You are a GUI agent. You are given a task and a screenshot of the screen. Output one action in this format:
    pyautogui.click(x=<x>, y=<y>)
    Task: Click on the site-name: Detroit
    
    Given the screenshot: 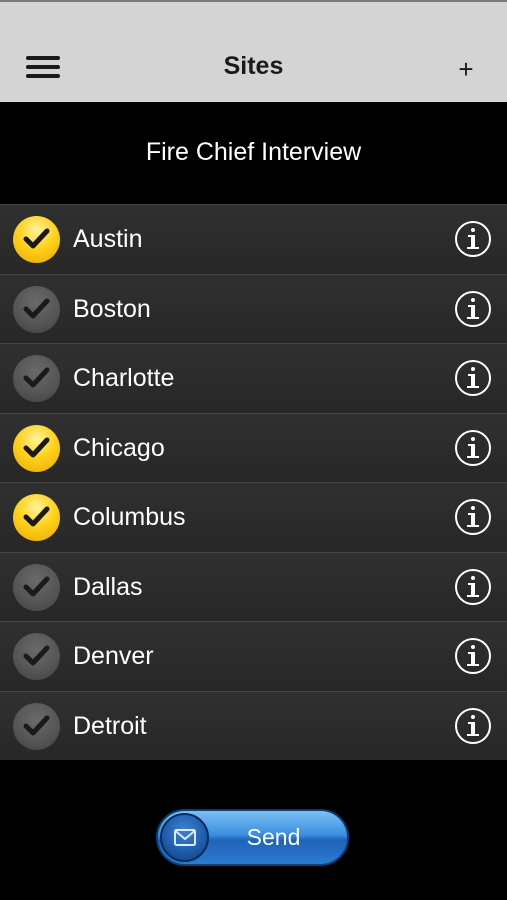 What is the action you would take?
    pyautogui.click(x=110, y=725)
    